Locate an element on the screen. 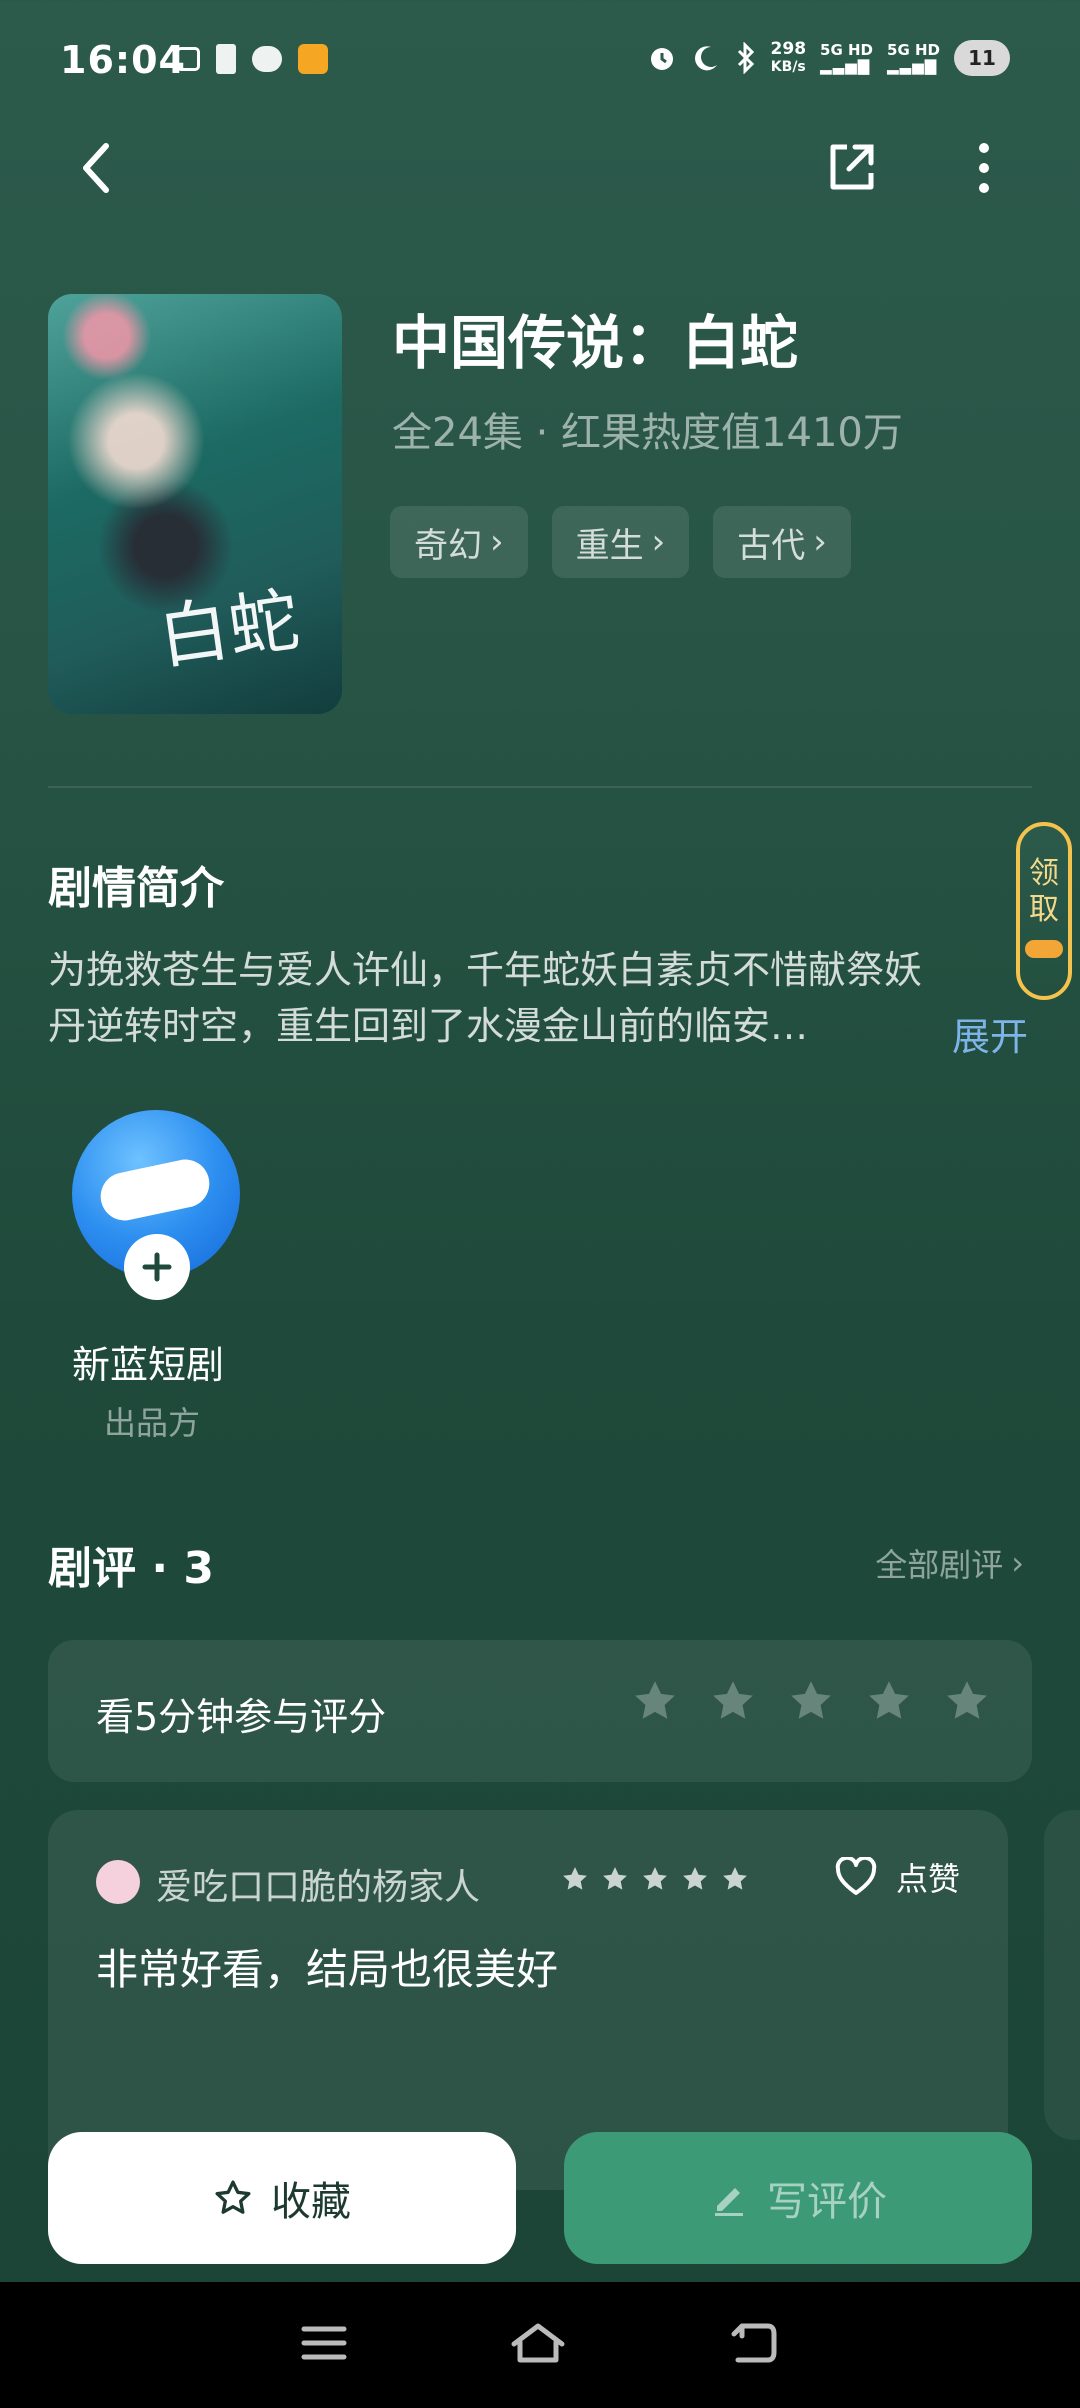  network-speed-unit: KB/s is located at coordinates (788, 67).